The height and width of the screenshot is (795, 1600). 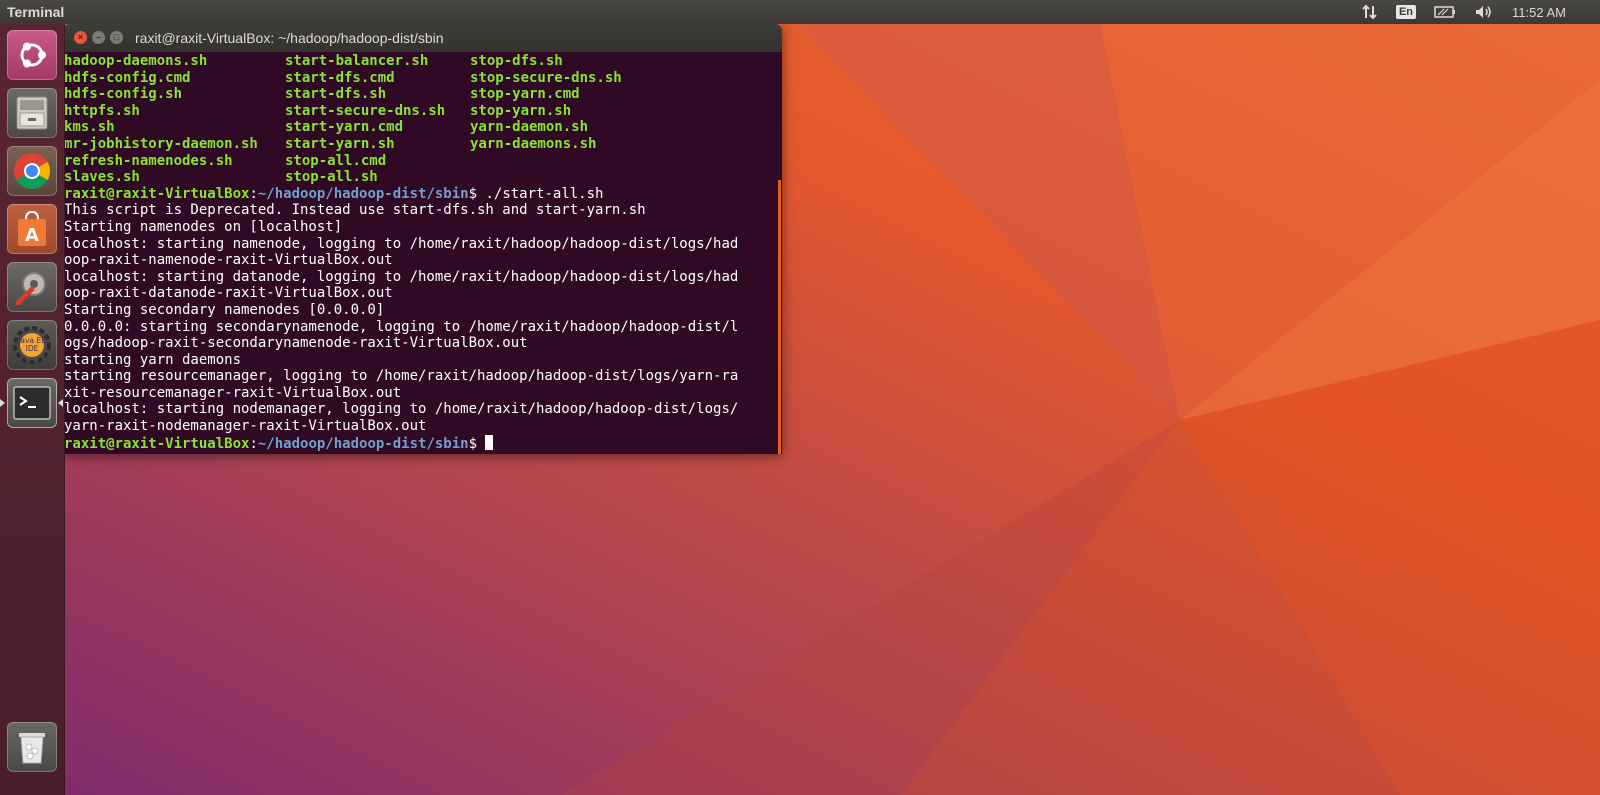 I want to click on output-line: xit-resourcemanager-raxit-VirtualBox.out, so click(x=233, y=392).